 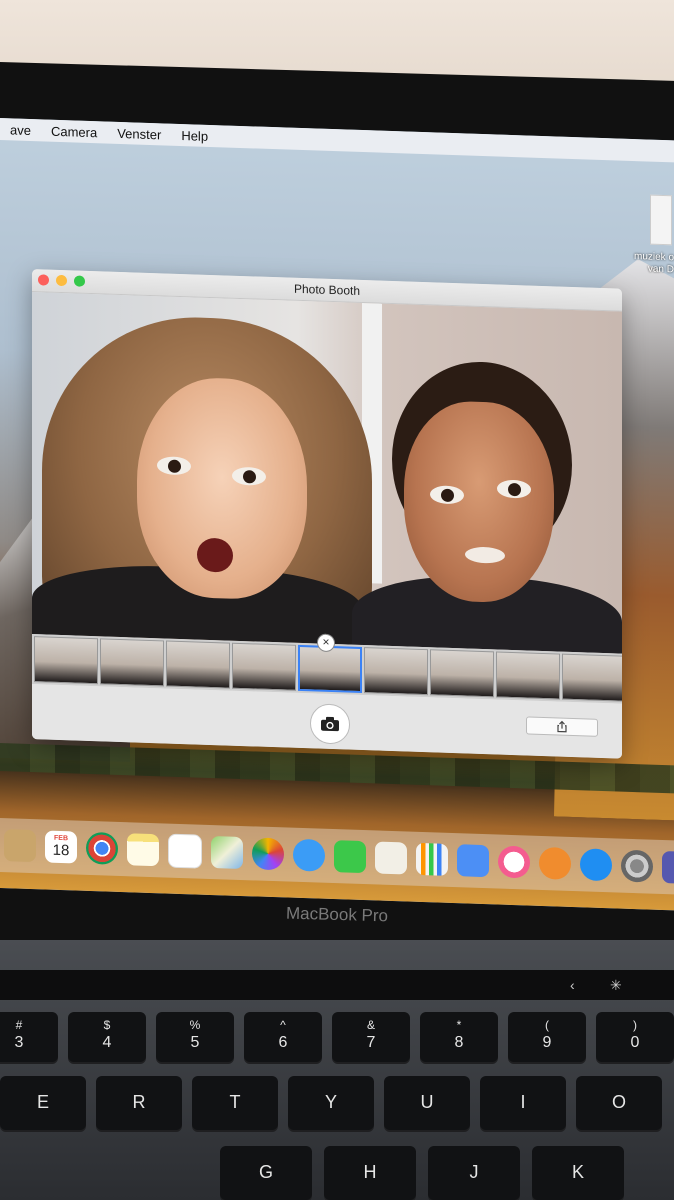 I want to click on touchbar-brightness-icon: ✳, so click(x=616, y=985).